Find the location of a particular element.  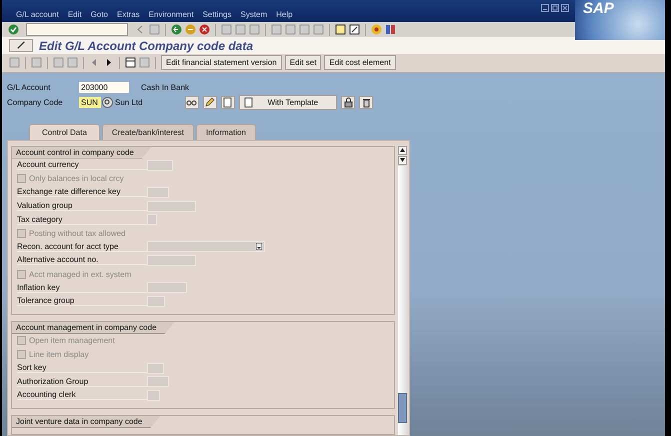

input-field: 203000 is located at coordinates (104, 87).